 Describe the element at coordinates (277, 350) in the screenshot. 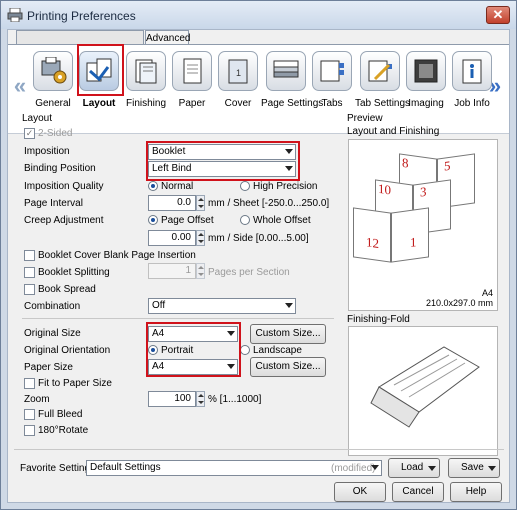

I see `orientation-landscape-label: Landscape` at that location.